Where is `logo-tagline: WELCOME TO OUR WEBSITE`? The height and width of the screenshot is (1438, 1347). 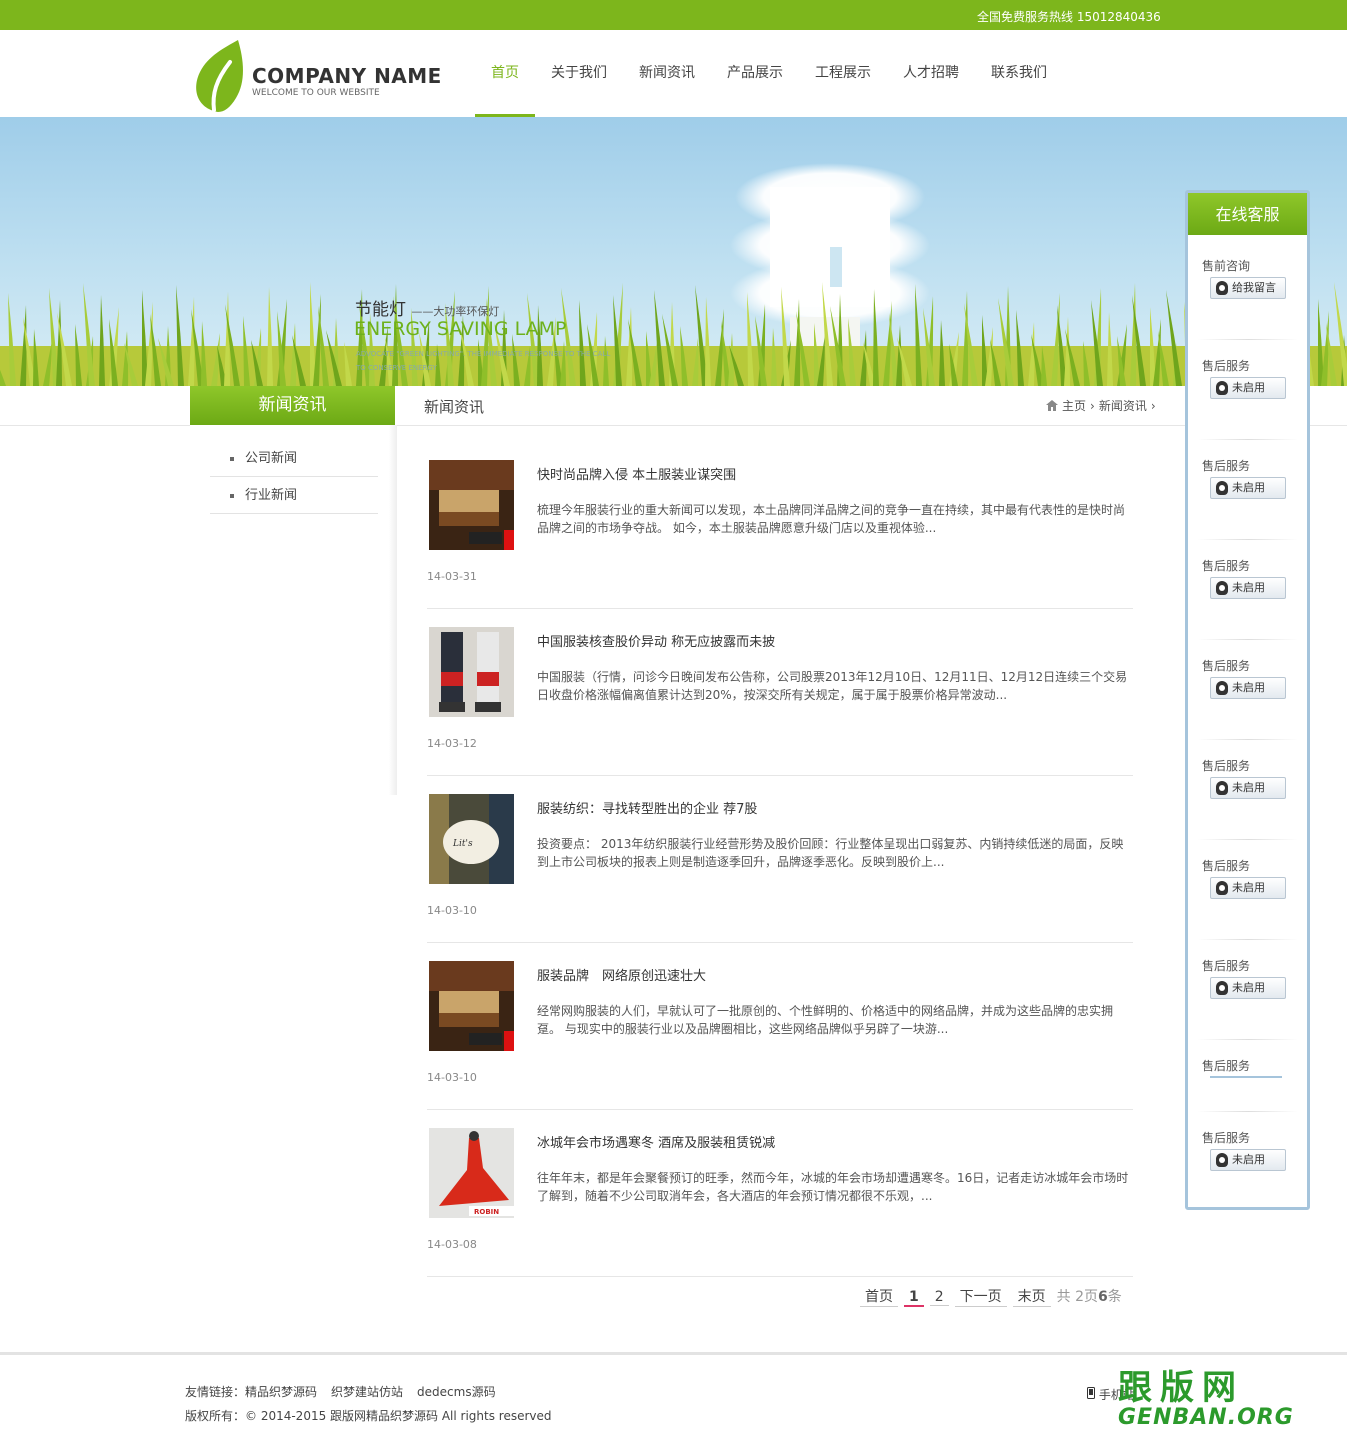
logo-tagline: WELCOME TO OUR WEBSITE is located at coordinates (316, 93).